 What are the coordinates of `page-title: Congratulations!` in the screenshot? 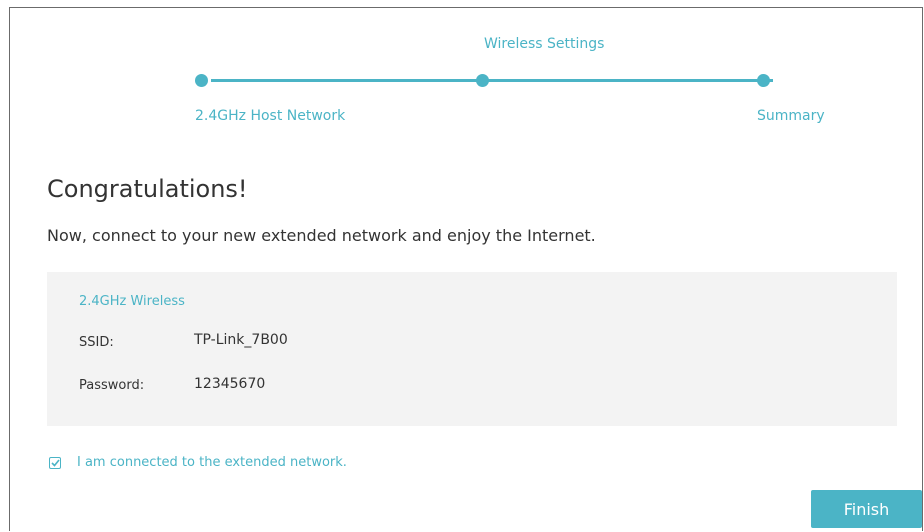 It's located at (147, 189).